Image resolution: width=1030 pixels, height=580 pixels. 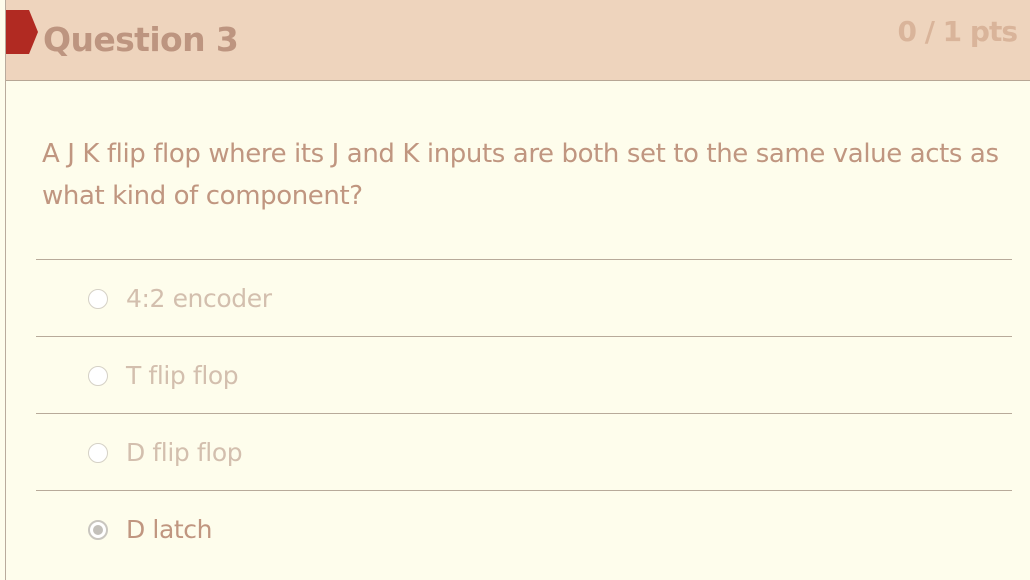 I want to click on answer-label: D latch, so click(x=169, y=529).